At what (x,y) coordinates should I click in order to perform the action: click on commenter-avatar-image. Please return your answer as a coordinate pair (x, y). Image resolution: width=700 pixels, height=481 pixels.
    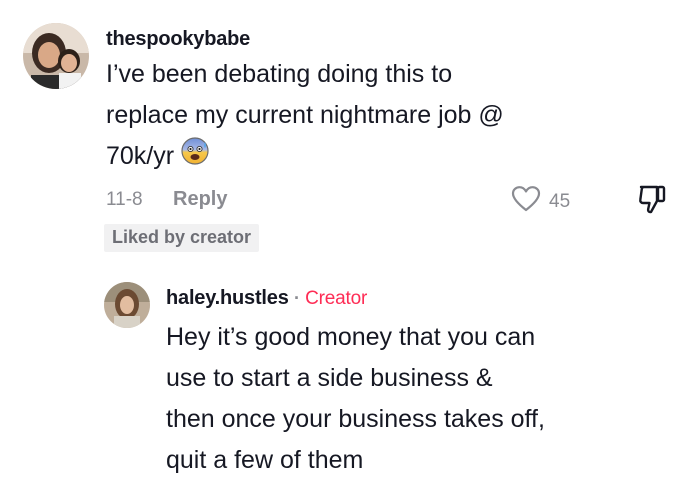
    Looking at the image, I should click on (56, 56).